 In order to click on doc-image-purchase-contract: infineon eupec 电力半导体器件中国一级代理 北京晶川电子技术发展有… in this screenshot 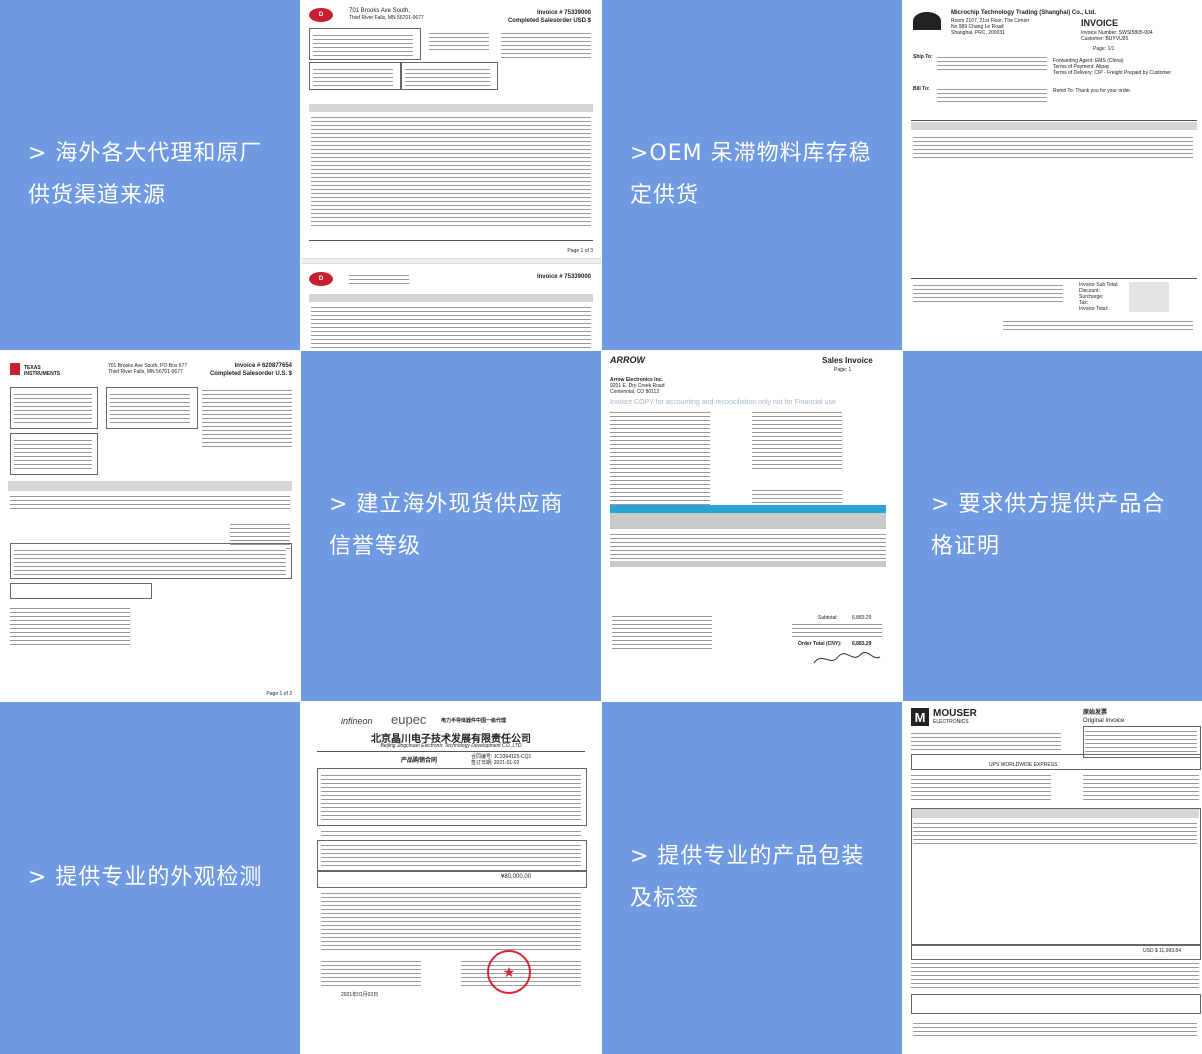, I will do `click(451, 878)`.